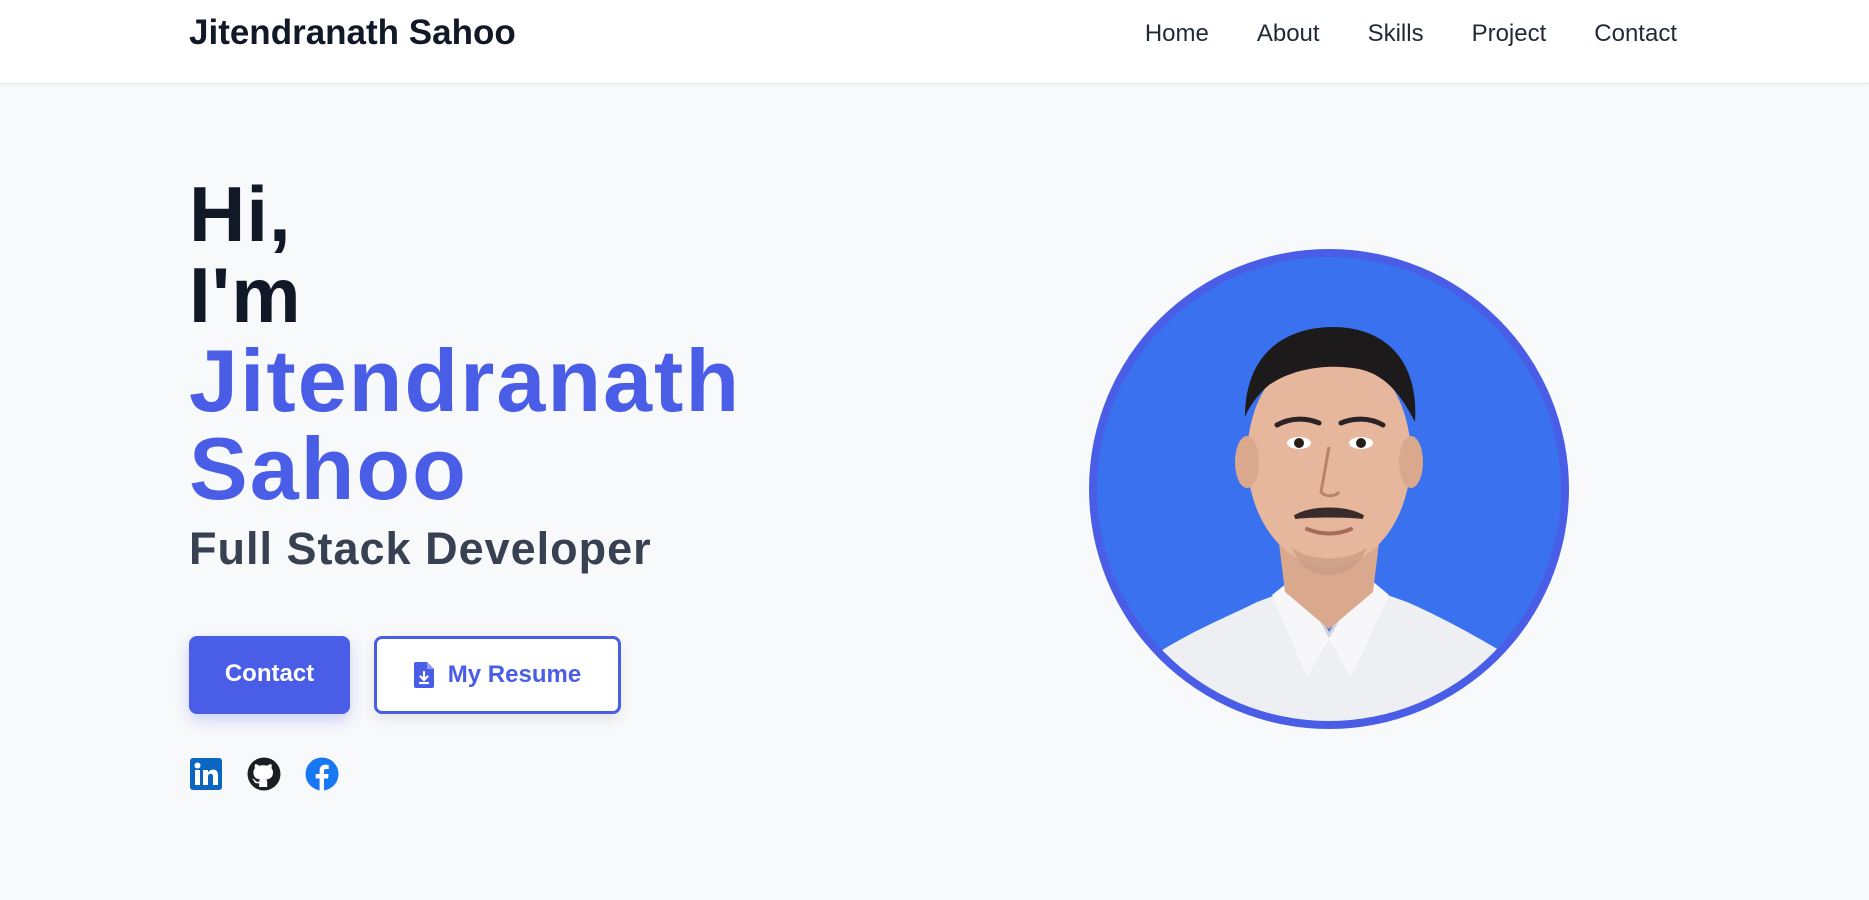 The height and width of the screenshot is (900, 1869). Describe the element at coordinates (1509, 34) in the screenshot. I see `nav-link-project: Project` at that location.